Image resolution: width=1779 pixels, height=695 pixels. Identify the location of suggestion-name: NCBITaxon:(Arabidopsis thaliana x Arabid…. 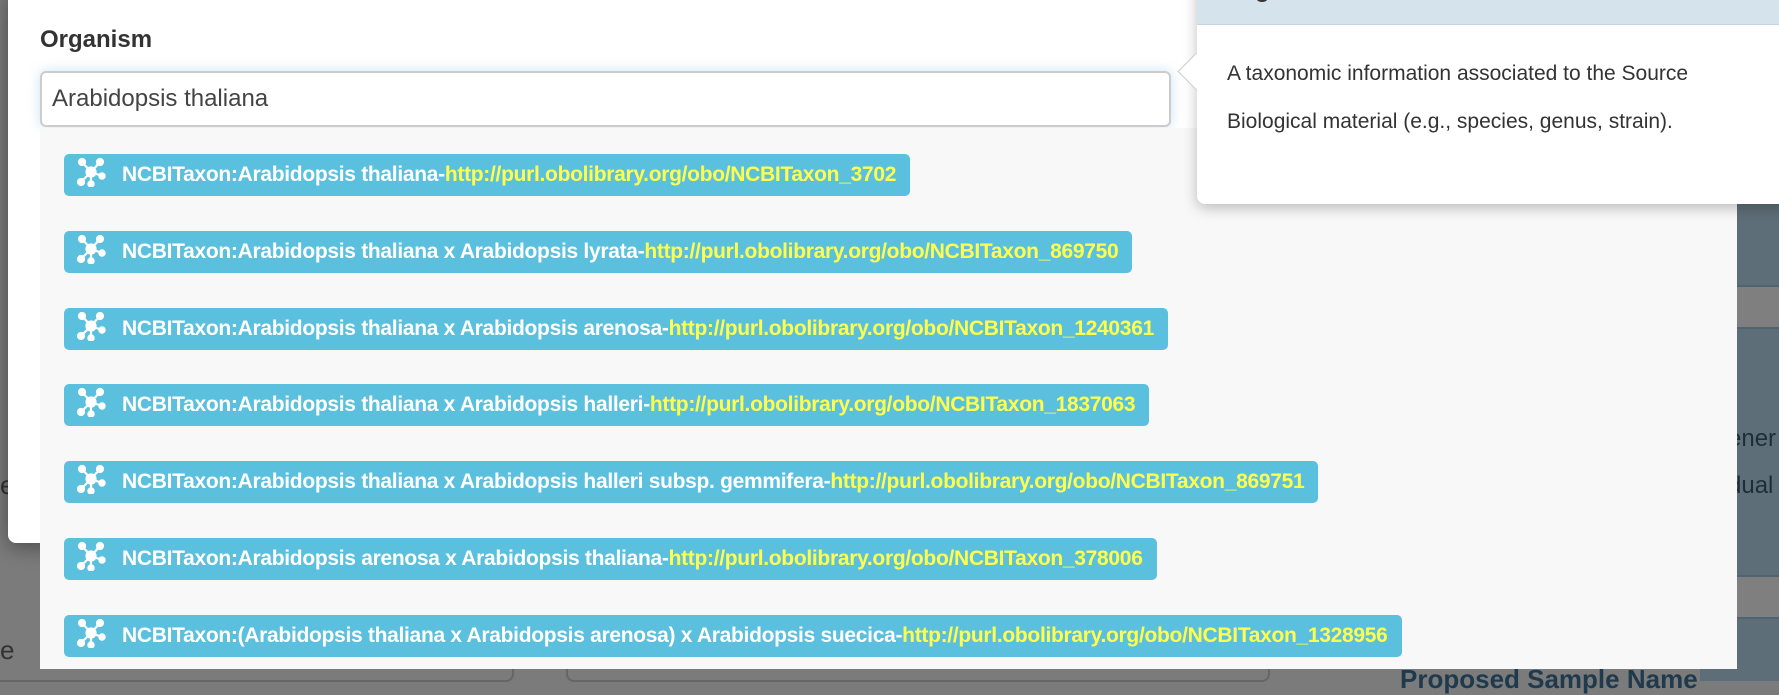
(509, 635).